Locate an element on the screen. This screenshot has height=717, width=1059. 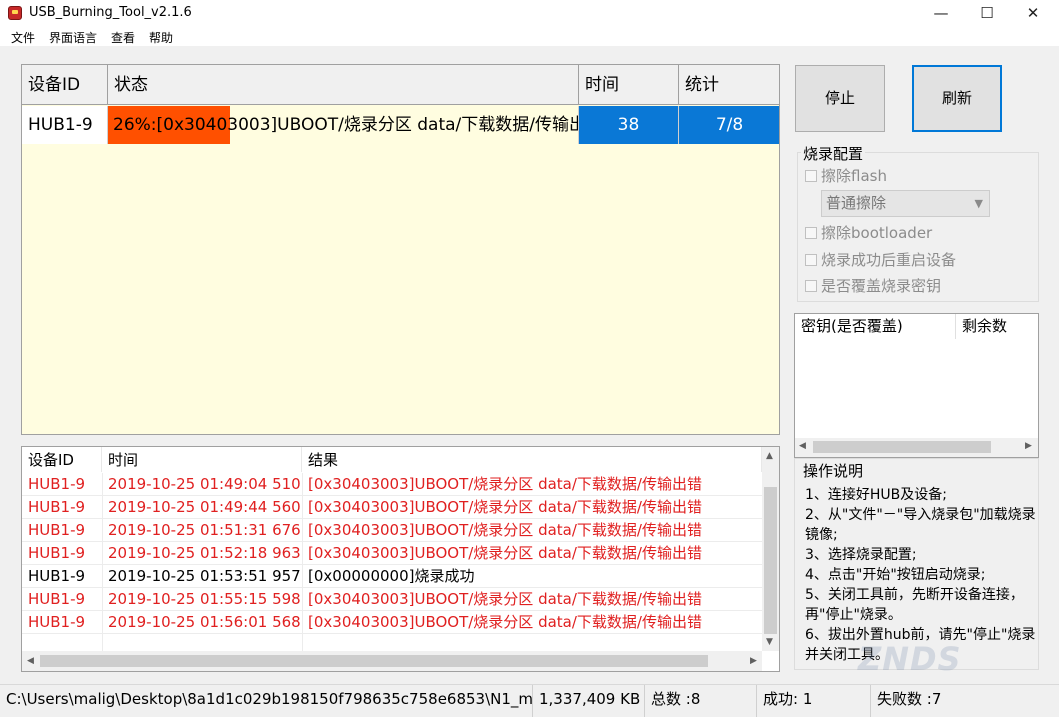
erase-flash-checkbox: 擦除flash is located at coordinates (846, 175).